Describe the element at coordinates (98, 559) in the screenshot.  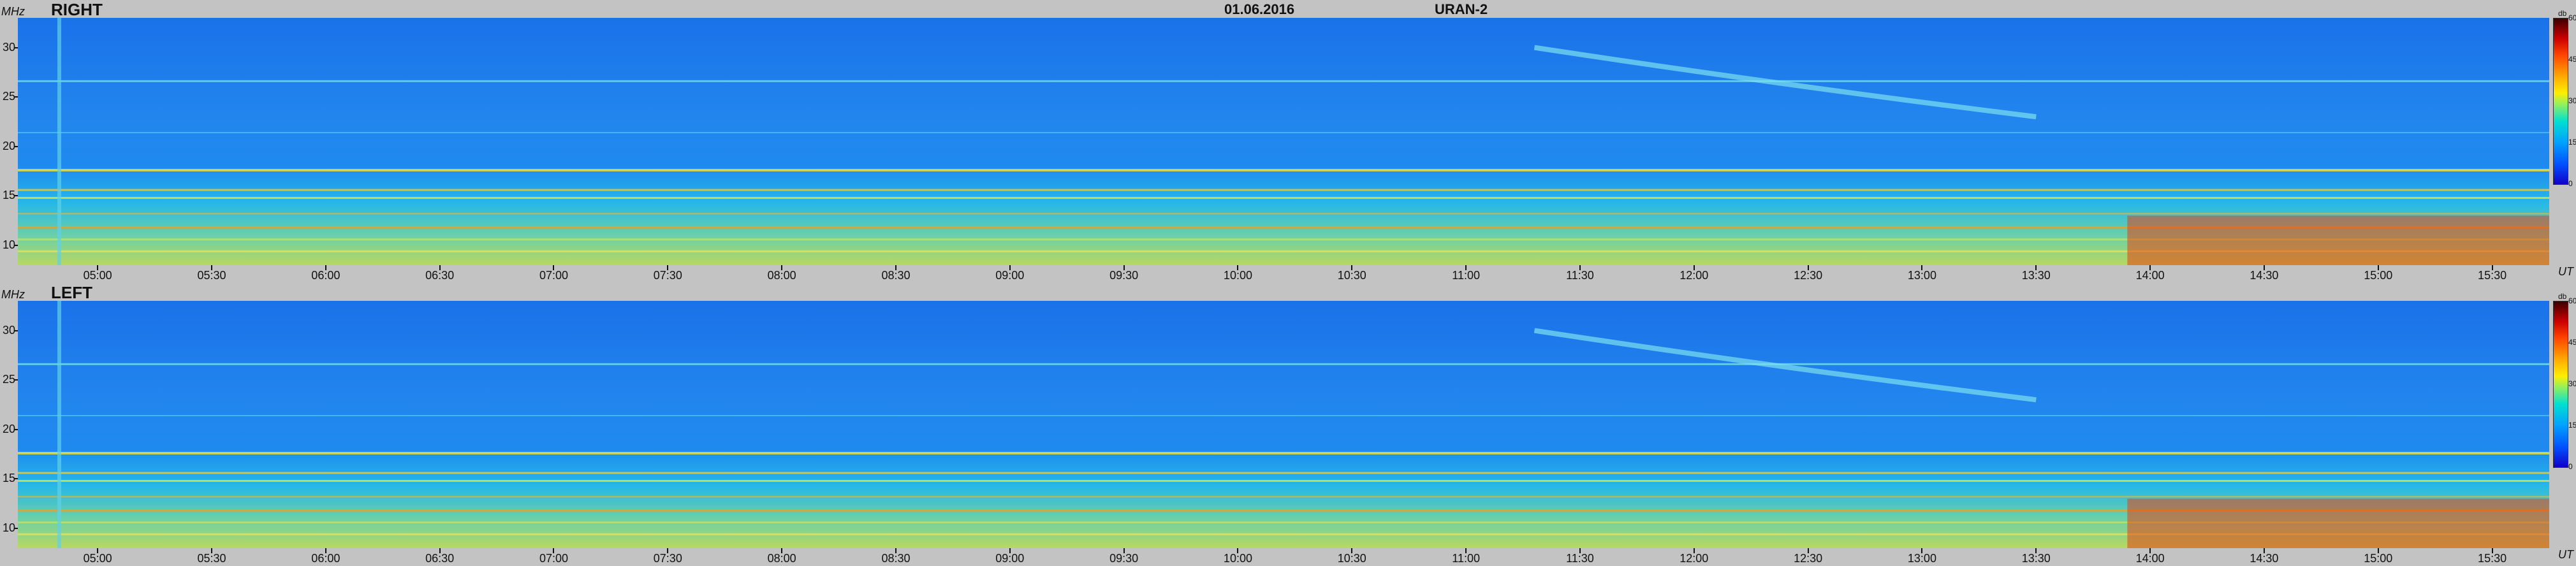
I see `x-tick-label: 05:00` at that location.